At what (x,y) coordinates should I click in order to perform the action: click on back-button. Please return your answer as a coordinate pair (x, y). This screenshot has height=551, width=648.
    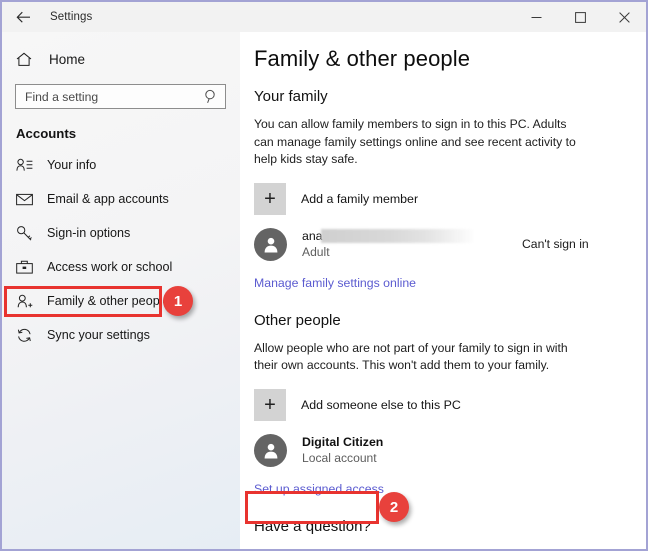
    Looking at the image, I should click on (23, 17).